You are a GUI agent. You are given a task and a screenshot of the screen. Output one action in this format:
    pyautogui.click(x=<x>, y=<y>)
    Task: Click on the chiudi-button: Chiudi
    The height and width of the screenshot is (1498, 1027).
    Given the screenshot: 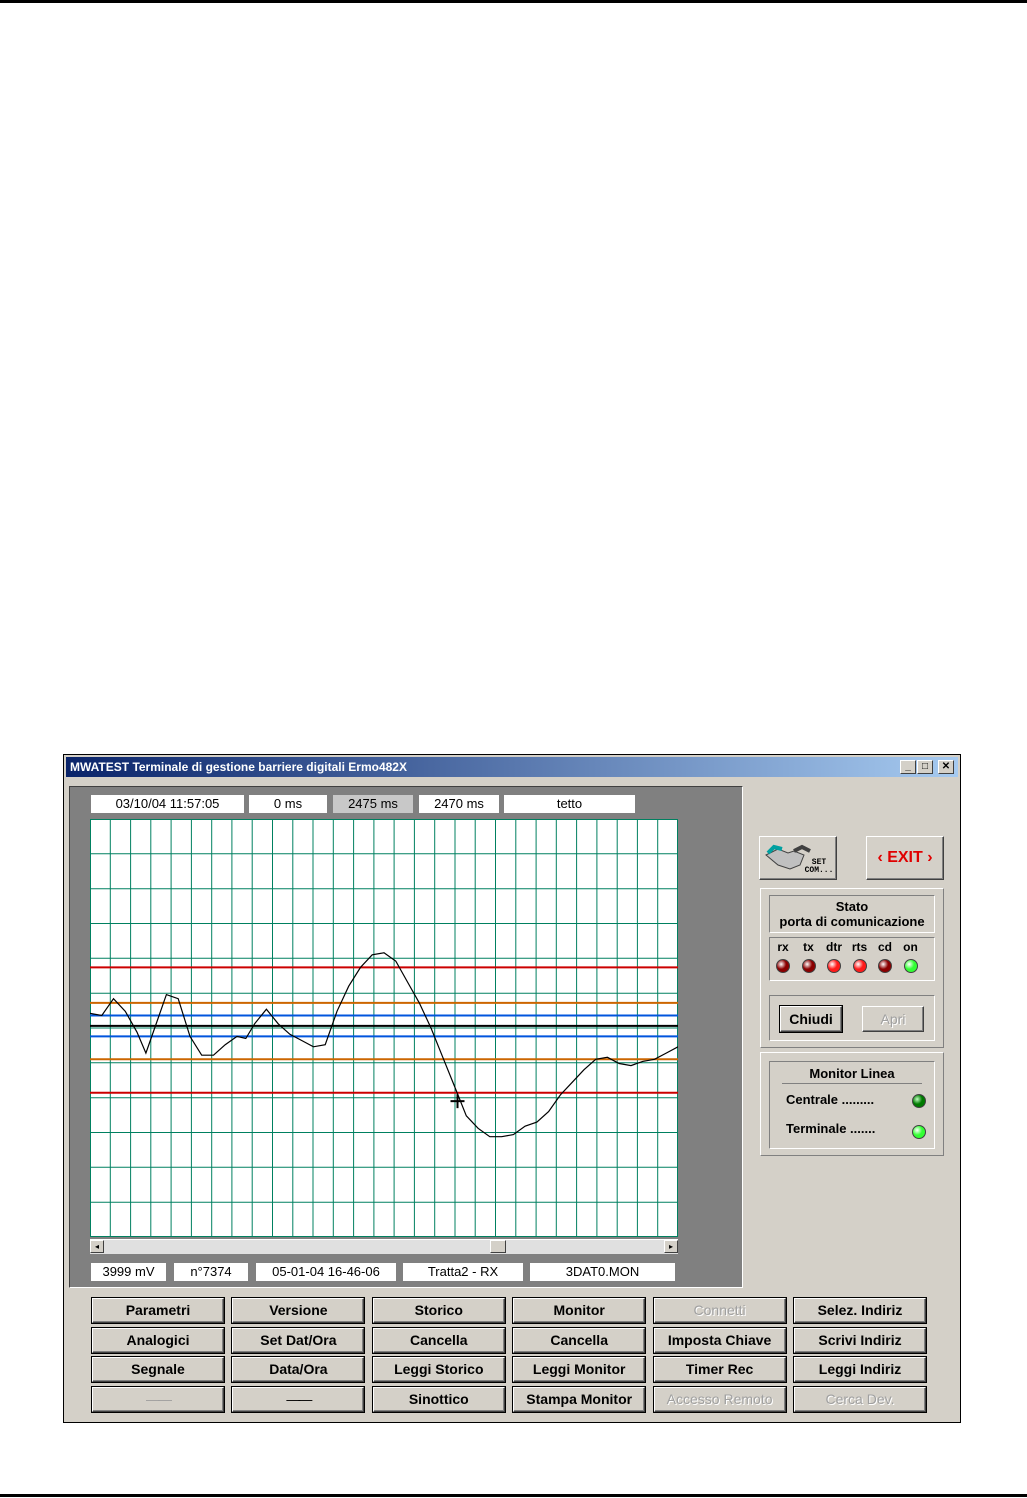 What is the action you would take?
    pyautogui.click(x=811, y=1019)
    